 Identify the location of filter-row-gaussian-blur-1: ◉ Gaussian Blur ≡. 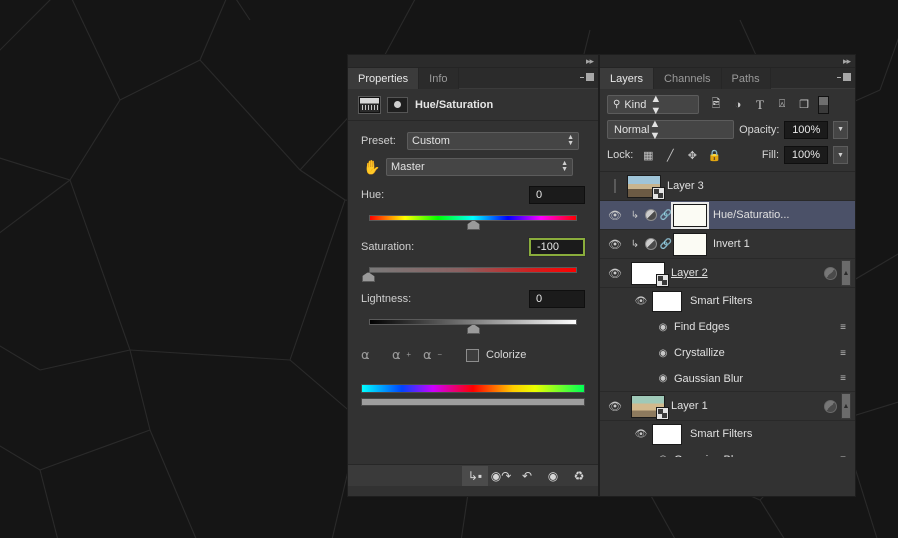
(727, 379).